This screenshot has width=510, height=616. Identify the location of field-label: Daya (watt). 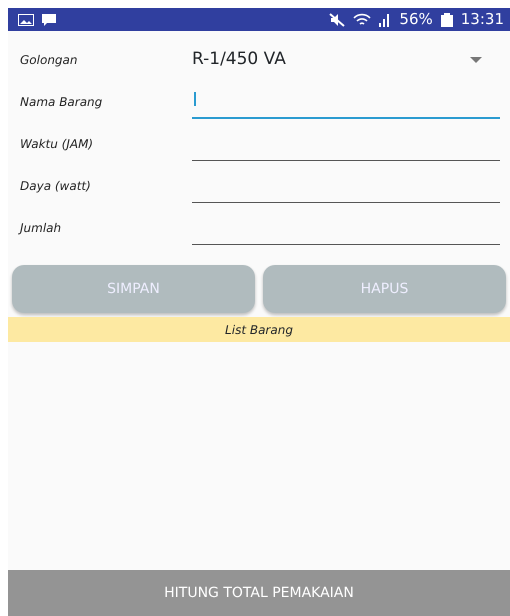
(56, 186).